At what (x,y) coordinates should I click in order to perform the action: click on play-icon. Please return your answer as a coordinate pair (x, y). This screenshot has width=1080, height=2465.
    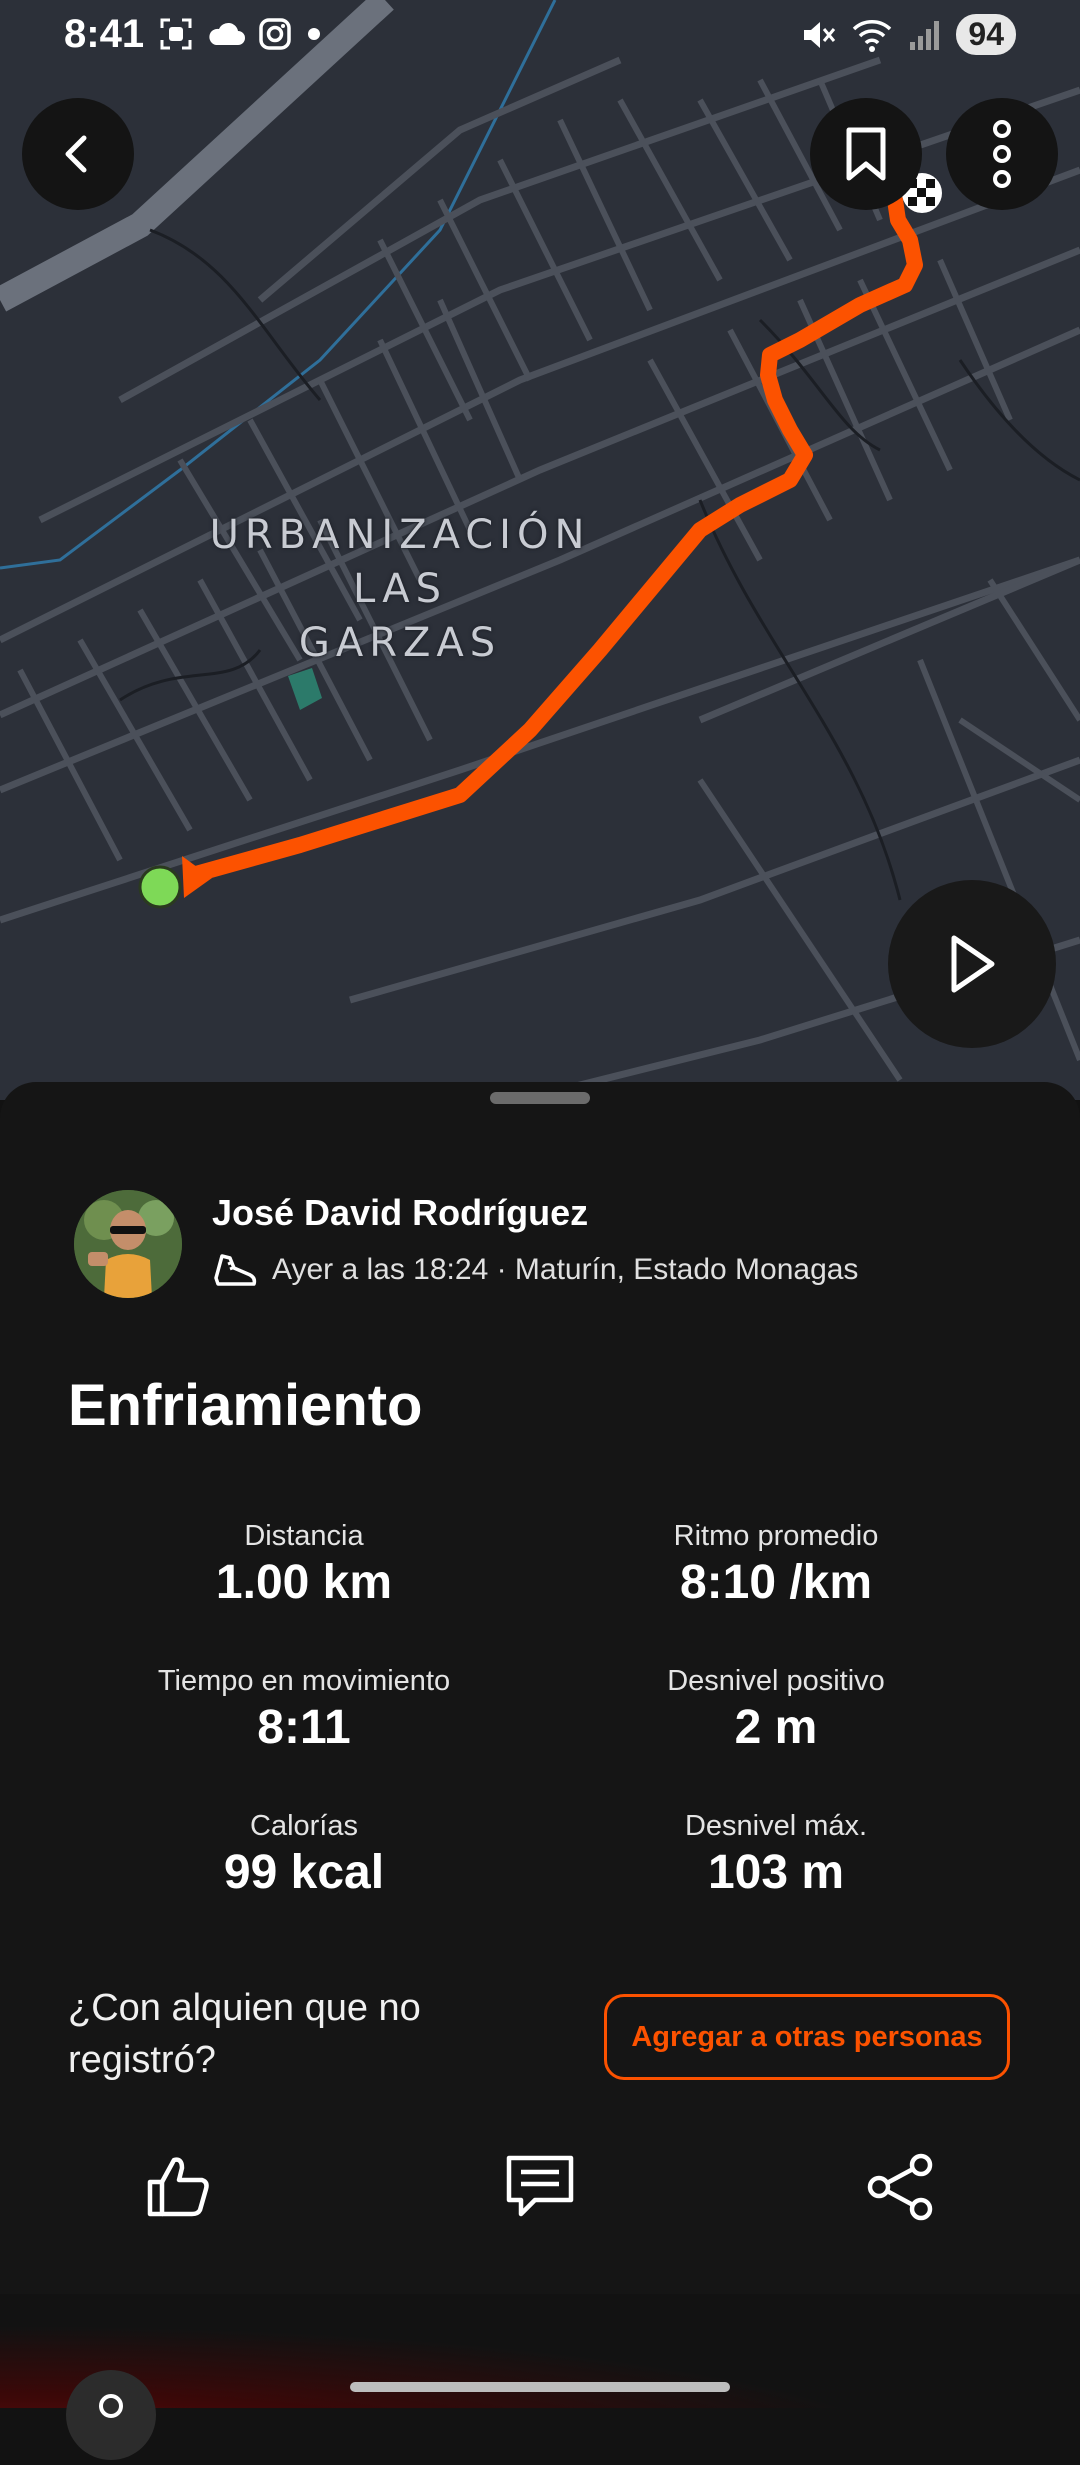
    Looking at the image, I should click on (973, 964).